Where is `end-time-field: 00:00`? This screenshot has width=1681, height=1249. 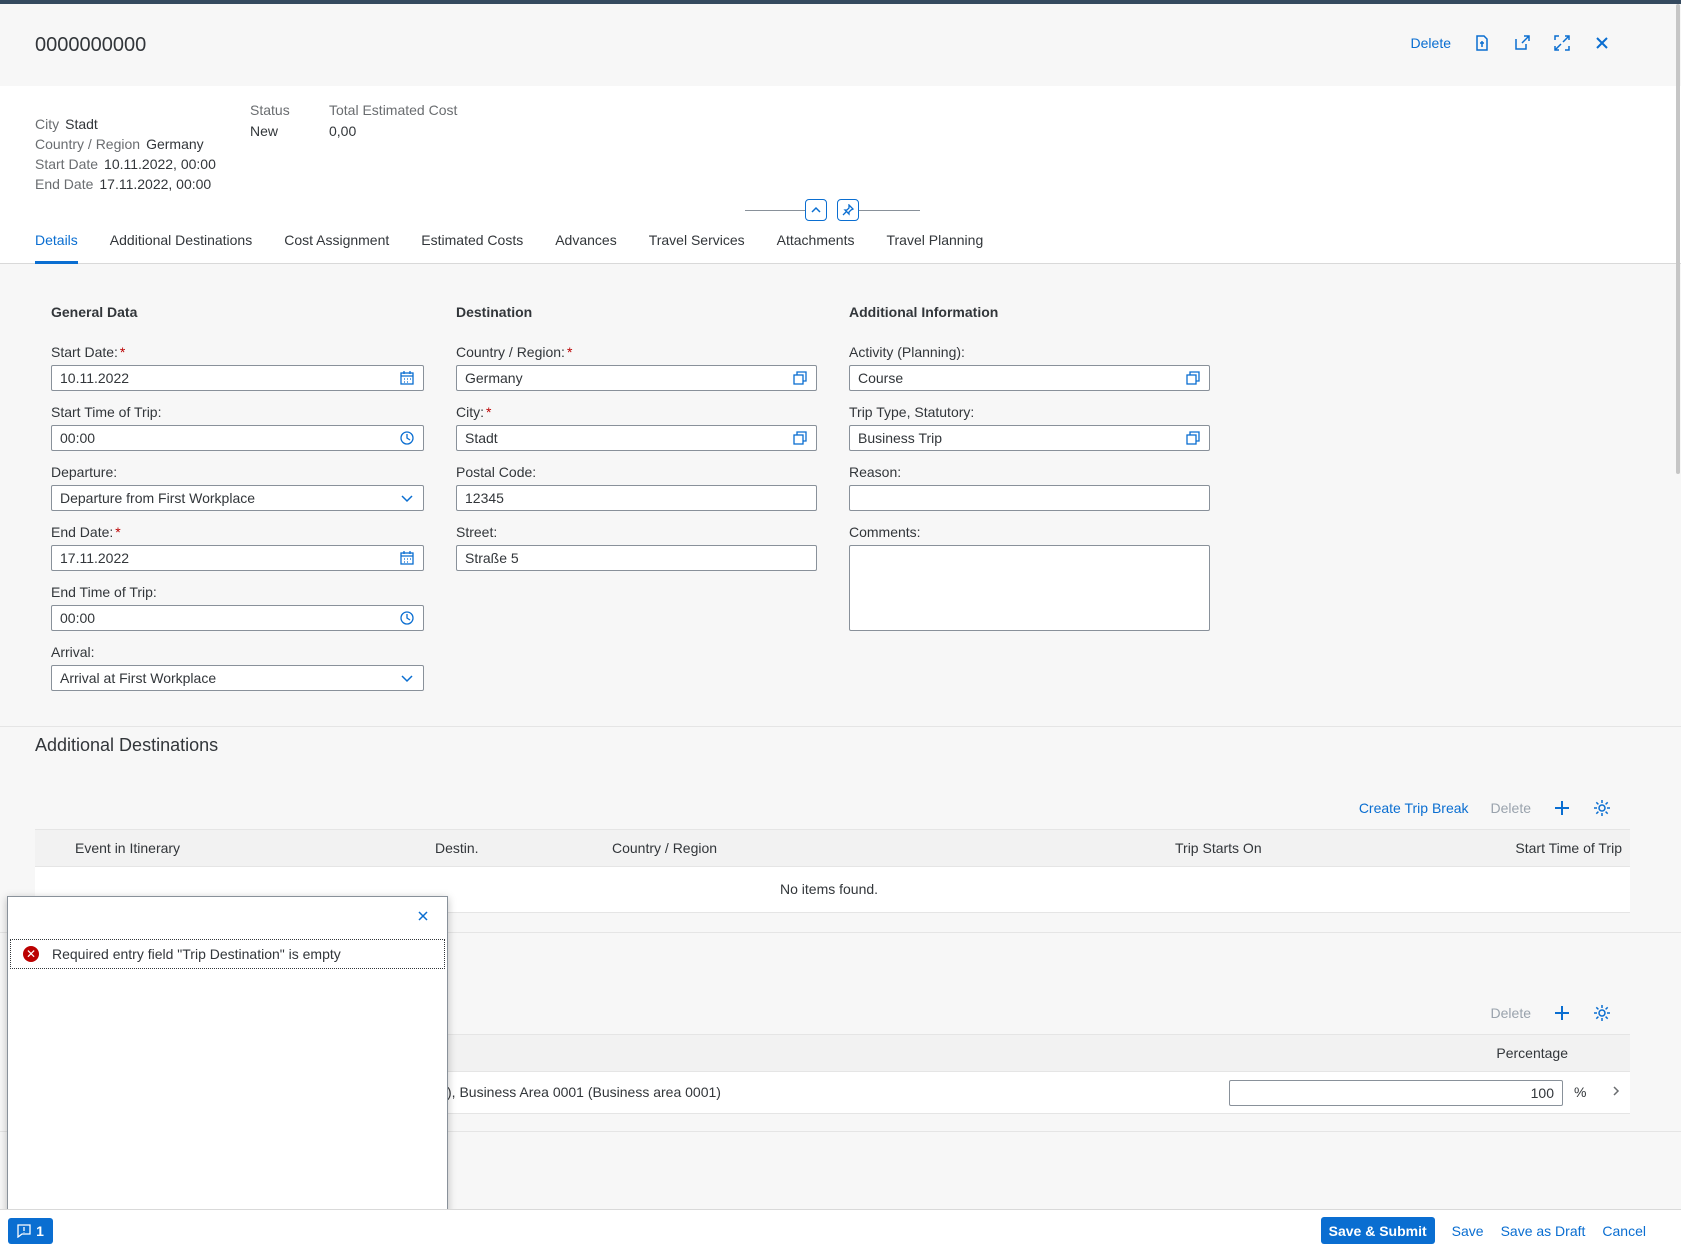 end-time-field: 00:00 is located at coordinates (237, 618).